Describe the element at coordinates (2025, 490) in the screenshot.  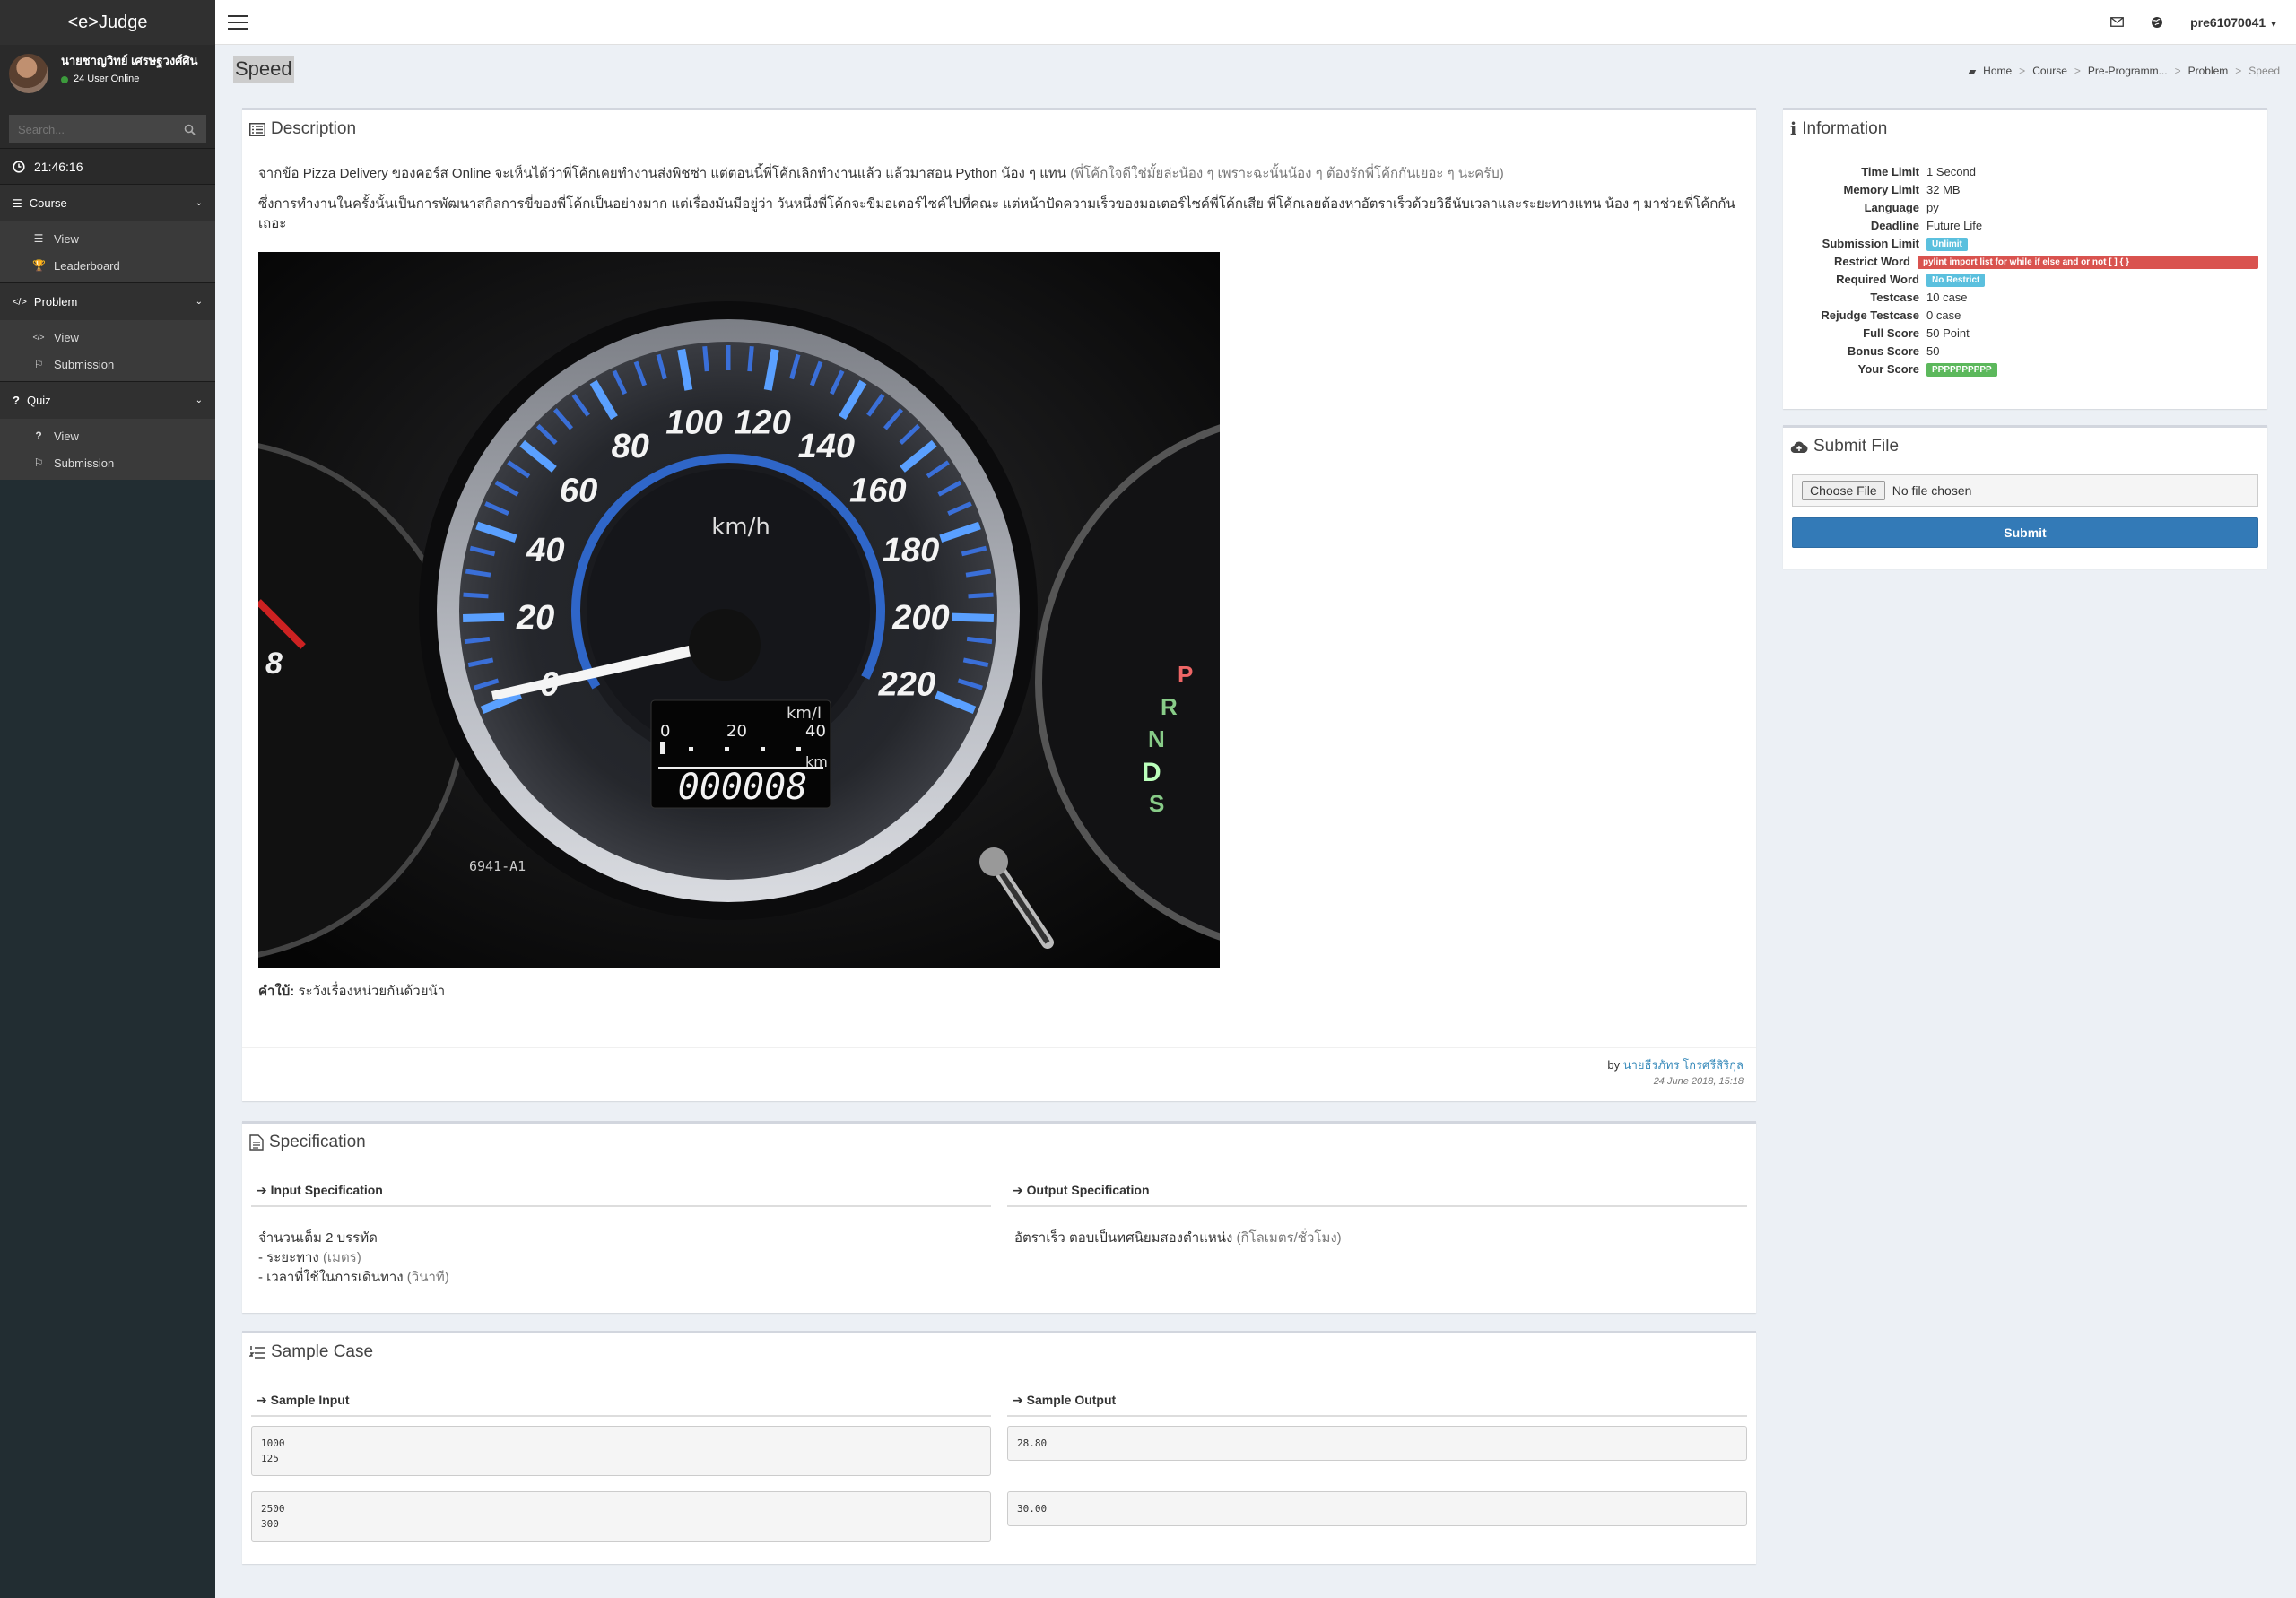
I see `file-input: Choose File No file chosen` at that location.